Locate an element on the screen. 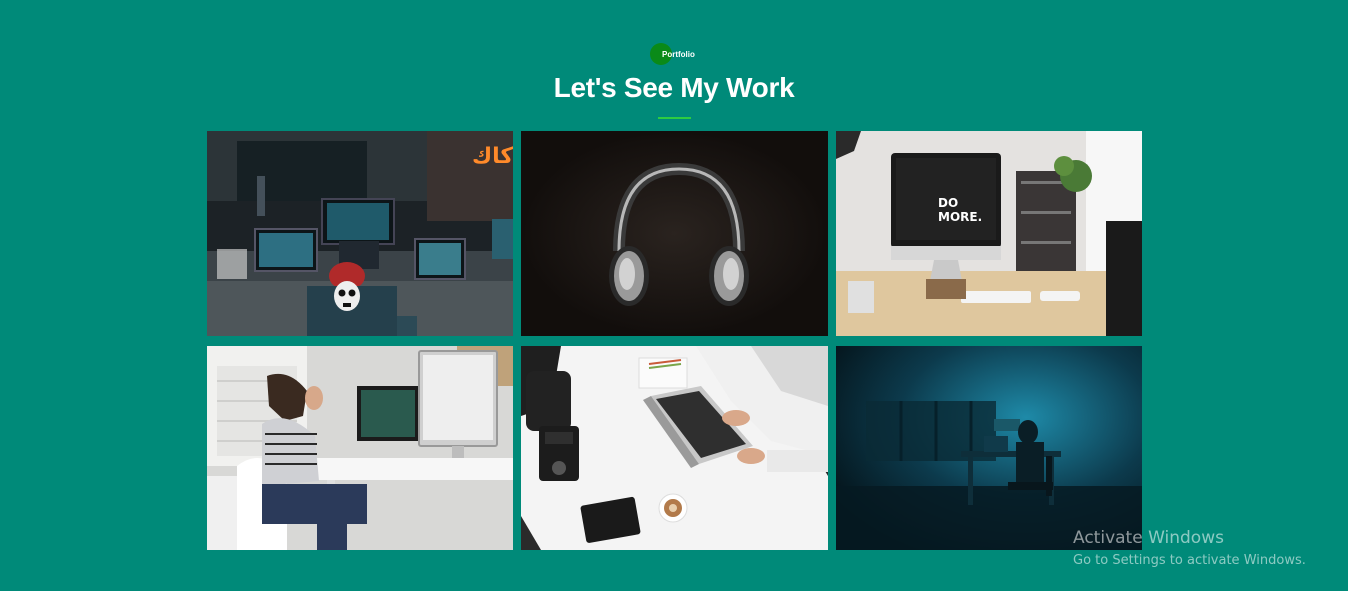 This screenshot has width=1348, height=591. portfolio-item-headphones is located at coordinates (674, 233).